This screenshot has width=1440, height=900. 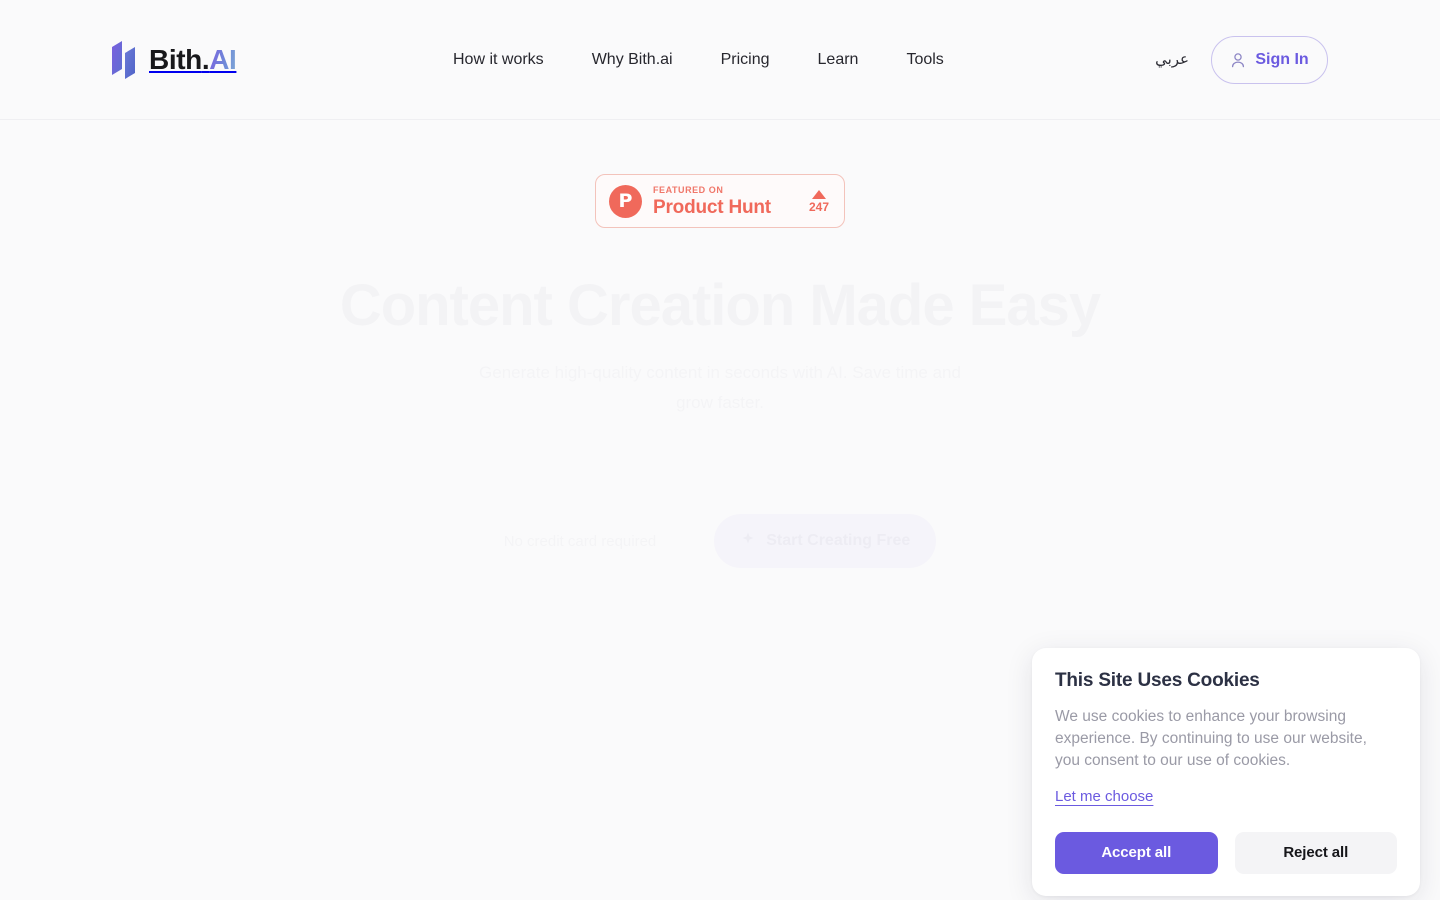 I want to click on product-hunt-text: FEATURED ON Product Hunt, so click(x=725, y=201).